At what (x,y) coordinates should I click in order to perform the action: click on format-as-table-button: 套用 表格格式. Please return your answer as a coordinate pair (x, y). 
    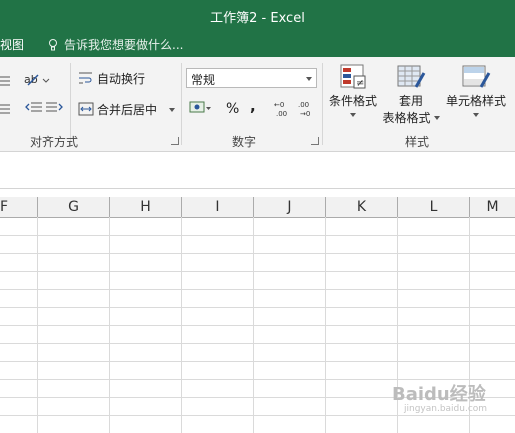
    Looking at the image, I should click on (411, 94).